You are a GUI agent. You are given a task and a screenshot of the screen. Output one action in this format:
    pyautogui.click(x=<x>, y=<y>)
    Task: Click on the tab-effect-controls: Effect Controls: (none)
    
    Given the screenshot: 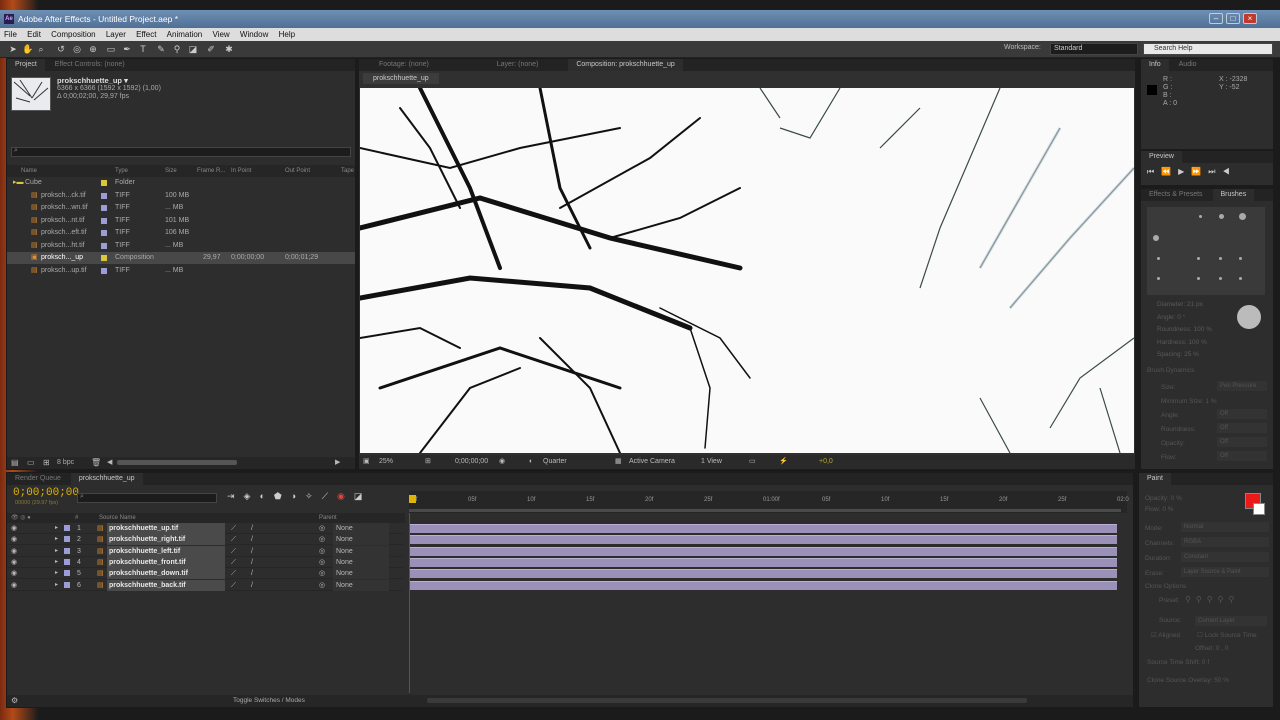 What is the action you would take?
    pyautogui.click(x=90, y=65)
    